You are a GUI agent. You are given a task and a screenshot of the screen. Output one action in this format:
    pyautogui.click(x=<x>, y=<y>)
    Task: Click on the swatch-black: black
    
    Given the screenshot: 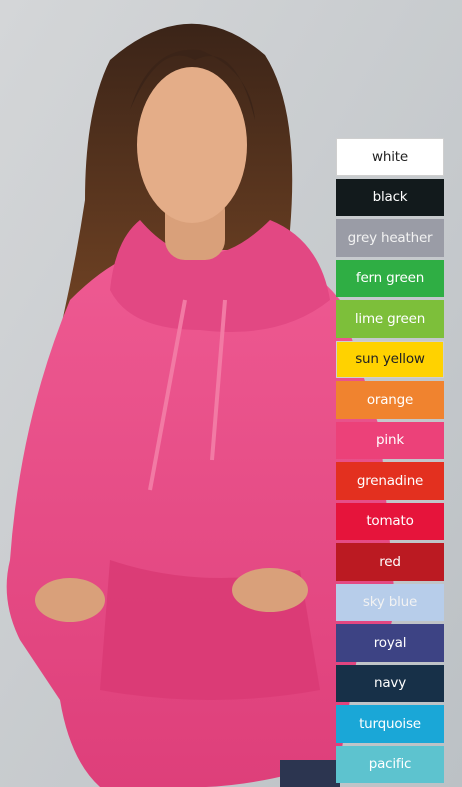 What is the action you would take?
    pyautogui.click(x=390, y=197)
    